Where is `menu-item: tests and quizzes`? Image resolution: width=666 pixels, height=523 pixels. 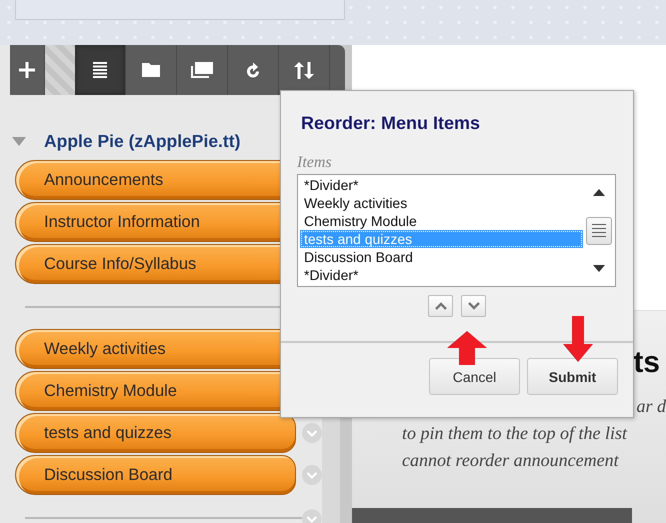
menu-item: tests and quizzes is located at coordinates (155, 433).